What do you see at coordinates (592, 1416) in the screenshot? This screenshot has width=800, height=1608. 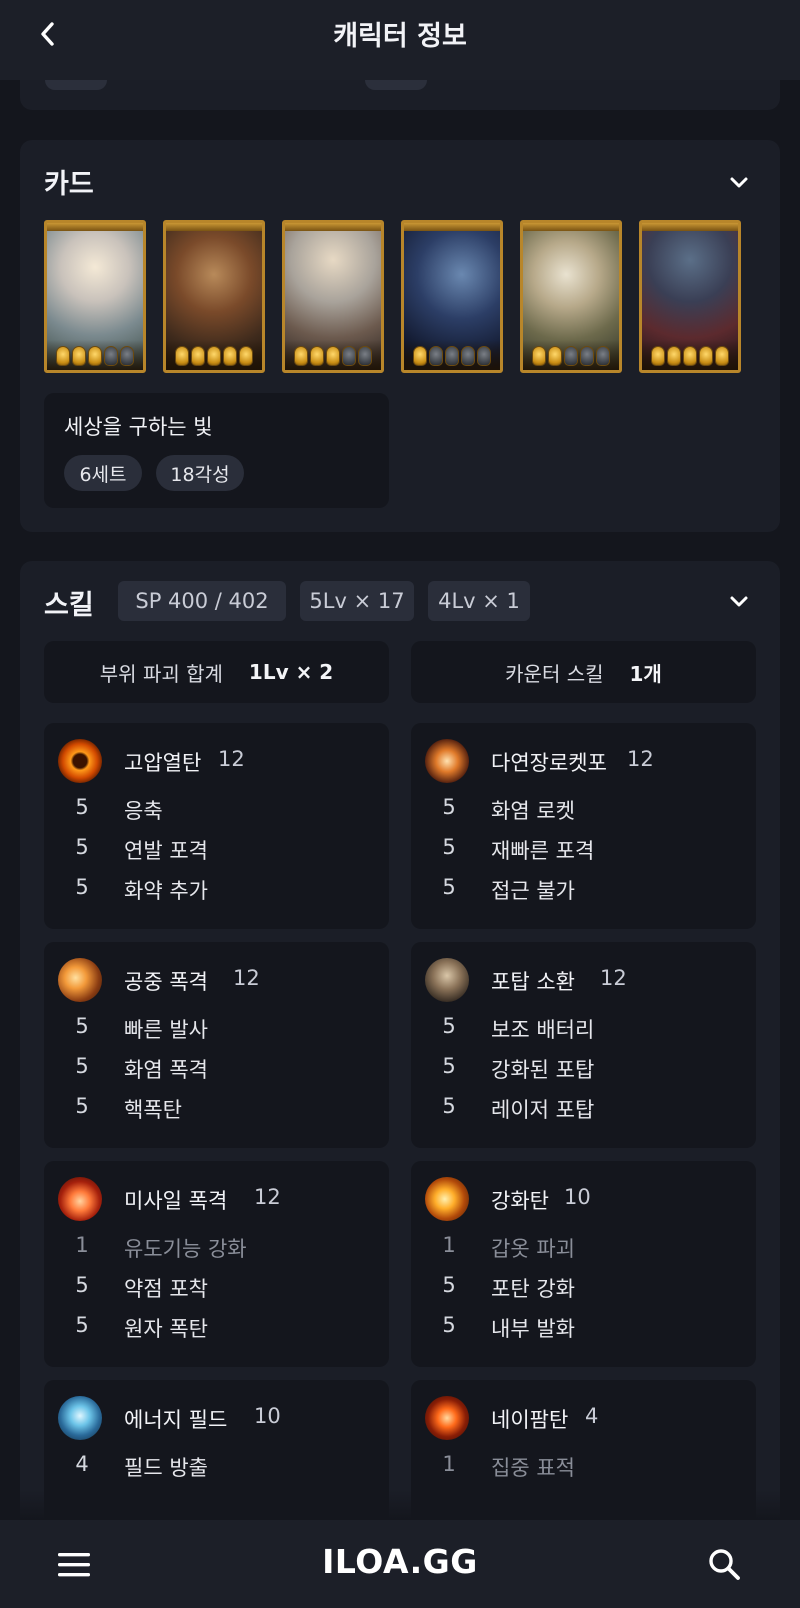 I see `skill-level: 4` at bounding box center [592, 1416].